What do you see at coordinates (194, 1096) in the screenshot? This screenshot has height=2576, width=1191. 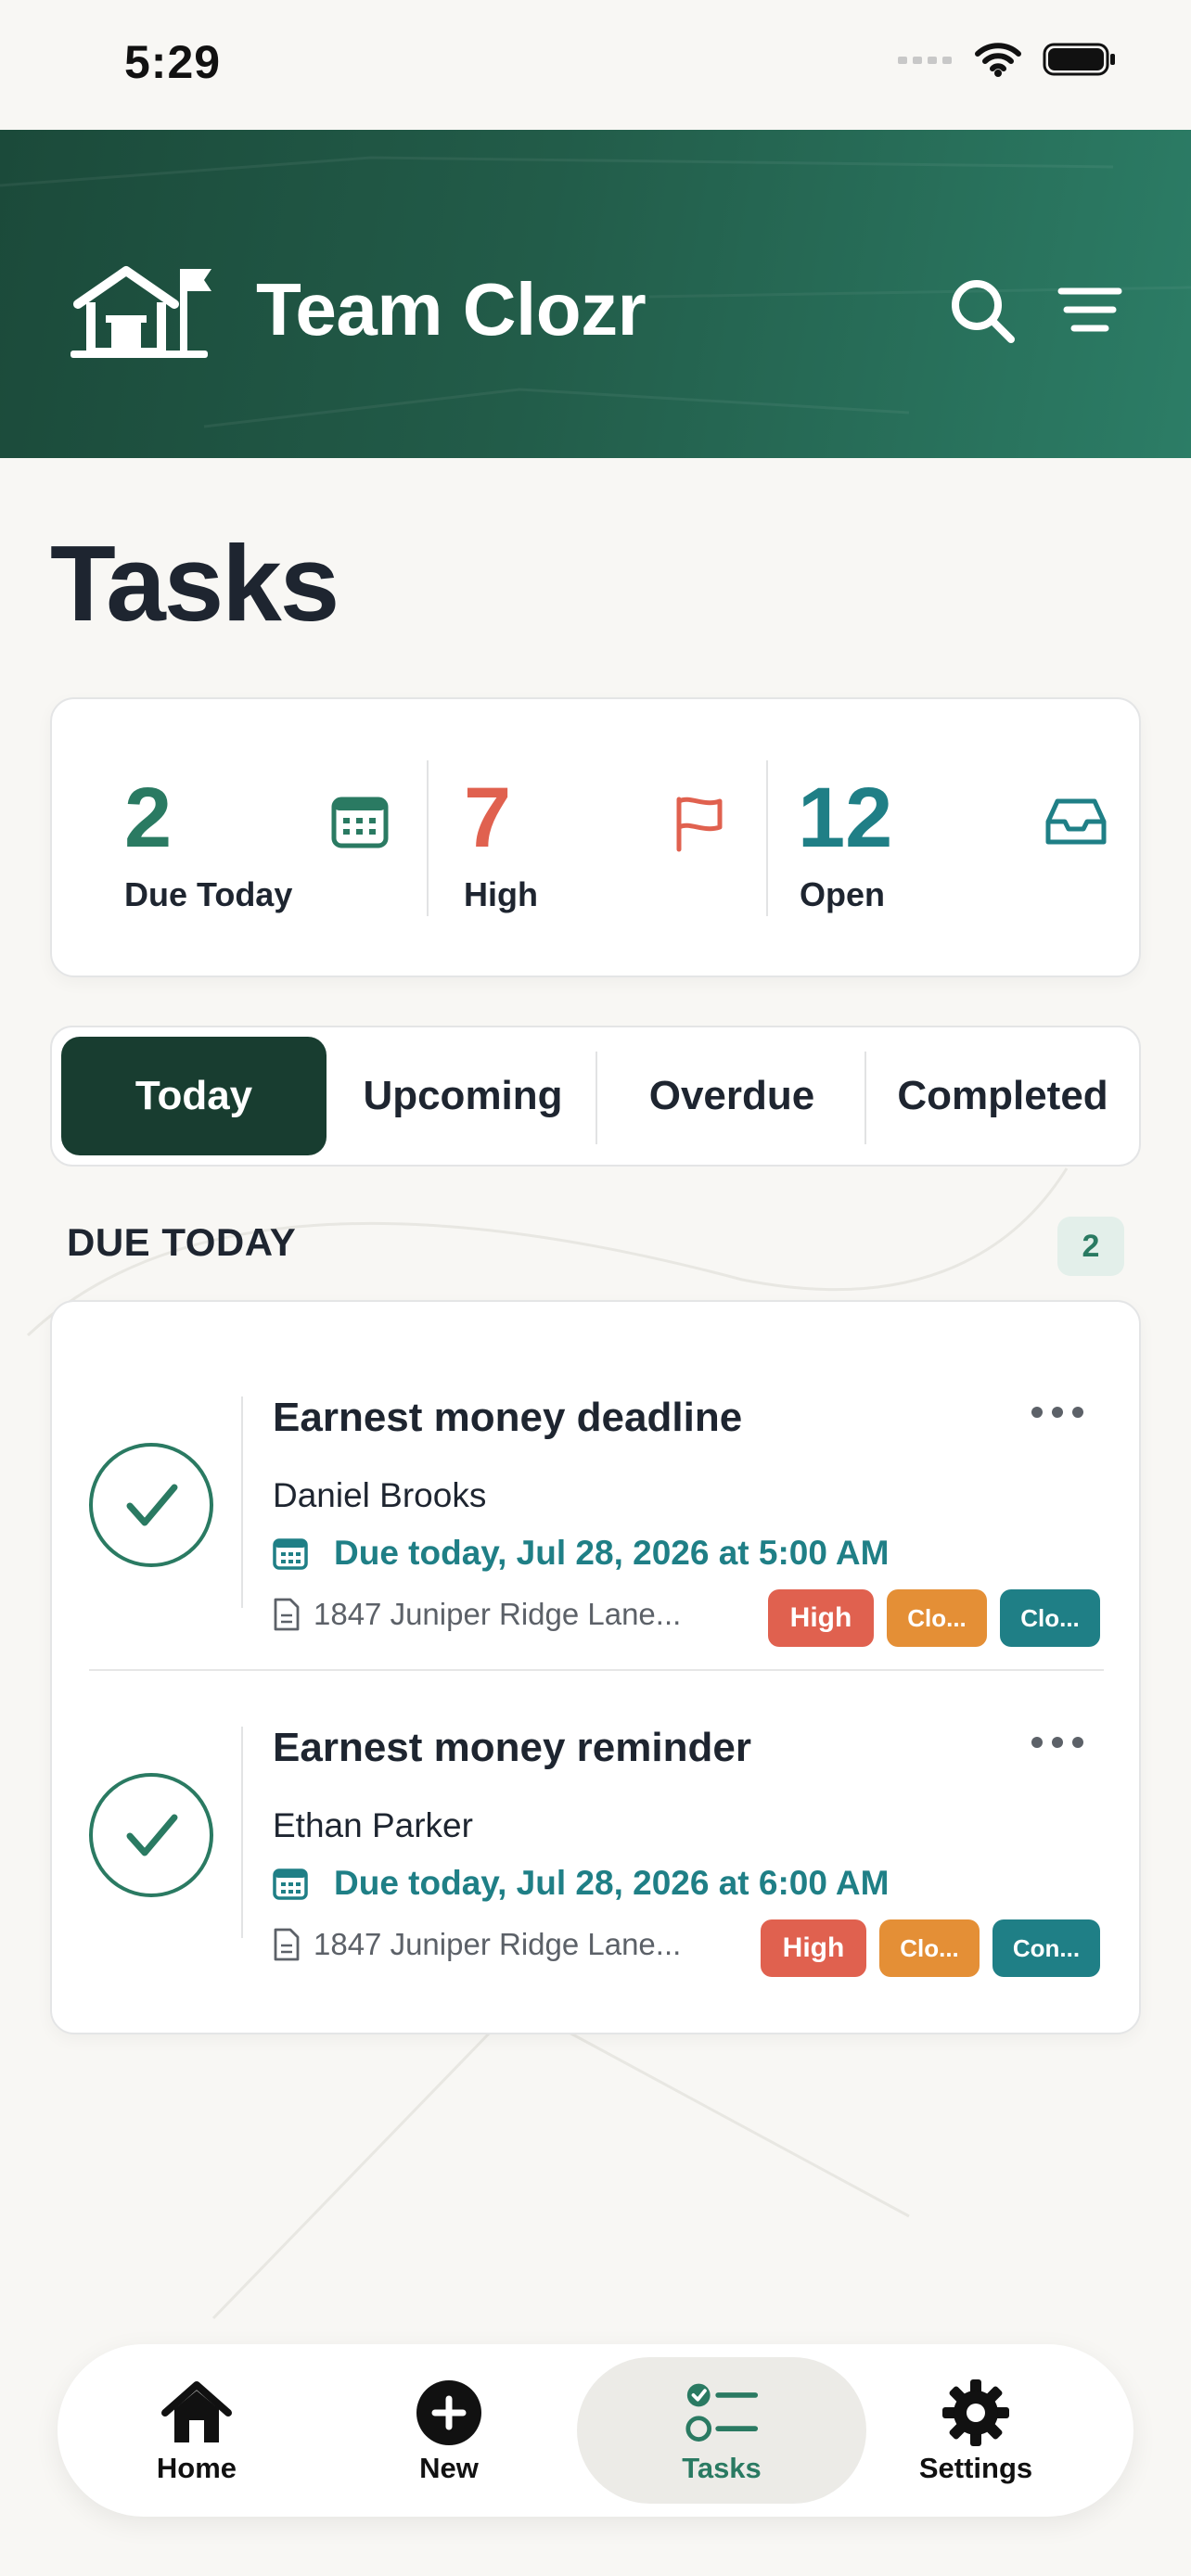 I see `tab-today: Today` at bounding box center [194, 1096].